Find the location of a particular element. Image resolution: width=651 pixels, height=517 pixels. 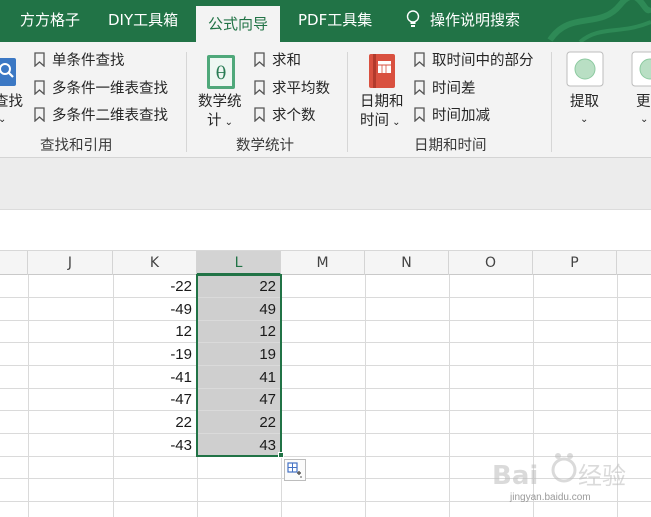

tab-search-help: 操作说明搜索 is located at coordinates (463, 21).